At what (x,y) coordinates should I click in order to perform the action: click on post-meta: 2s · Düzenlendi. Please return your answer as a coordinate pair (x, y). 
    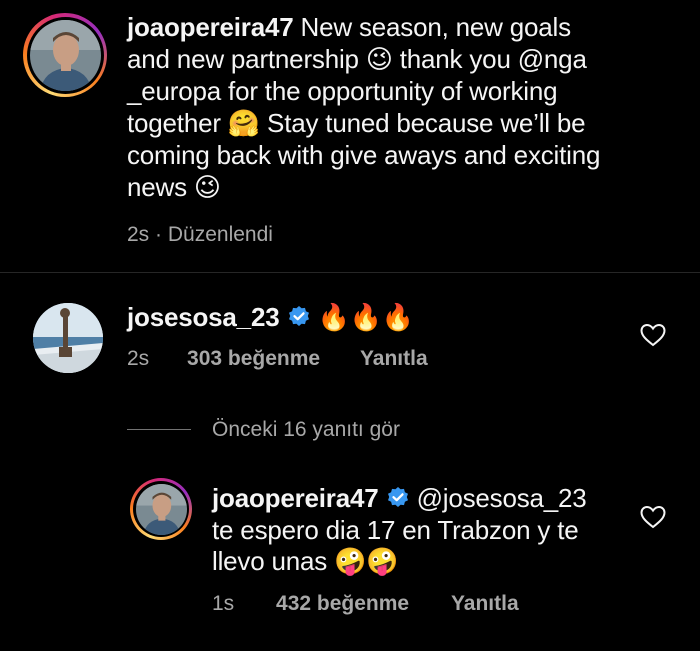
    Looking at the image, I should click on (200, 234).